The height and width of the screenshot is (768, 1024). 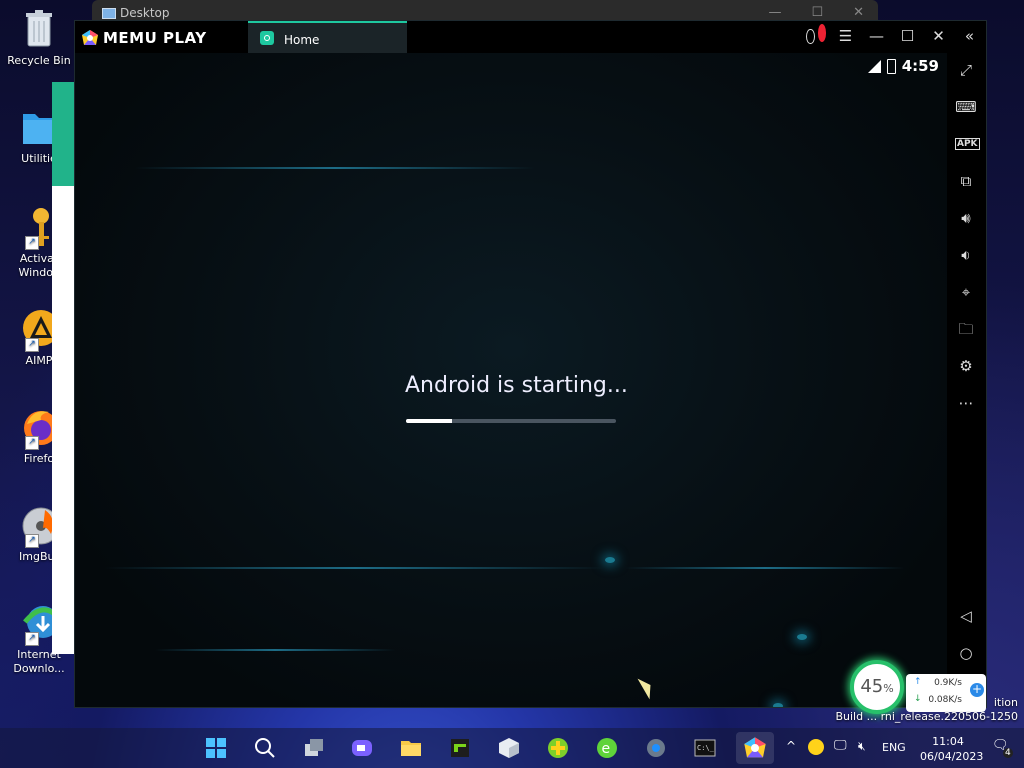 I want to click on start-button, so click(x=216, y=748).